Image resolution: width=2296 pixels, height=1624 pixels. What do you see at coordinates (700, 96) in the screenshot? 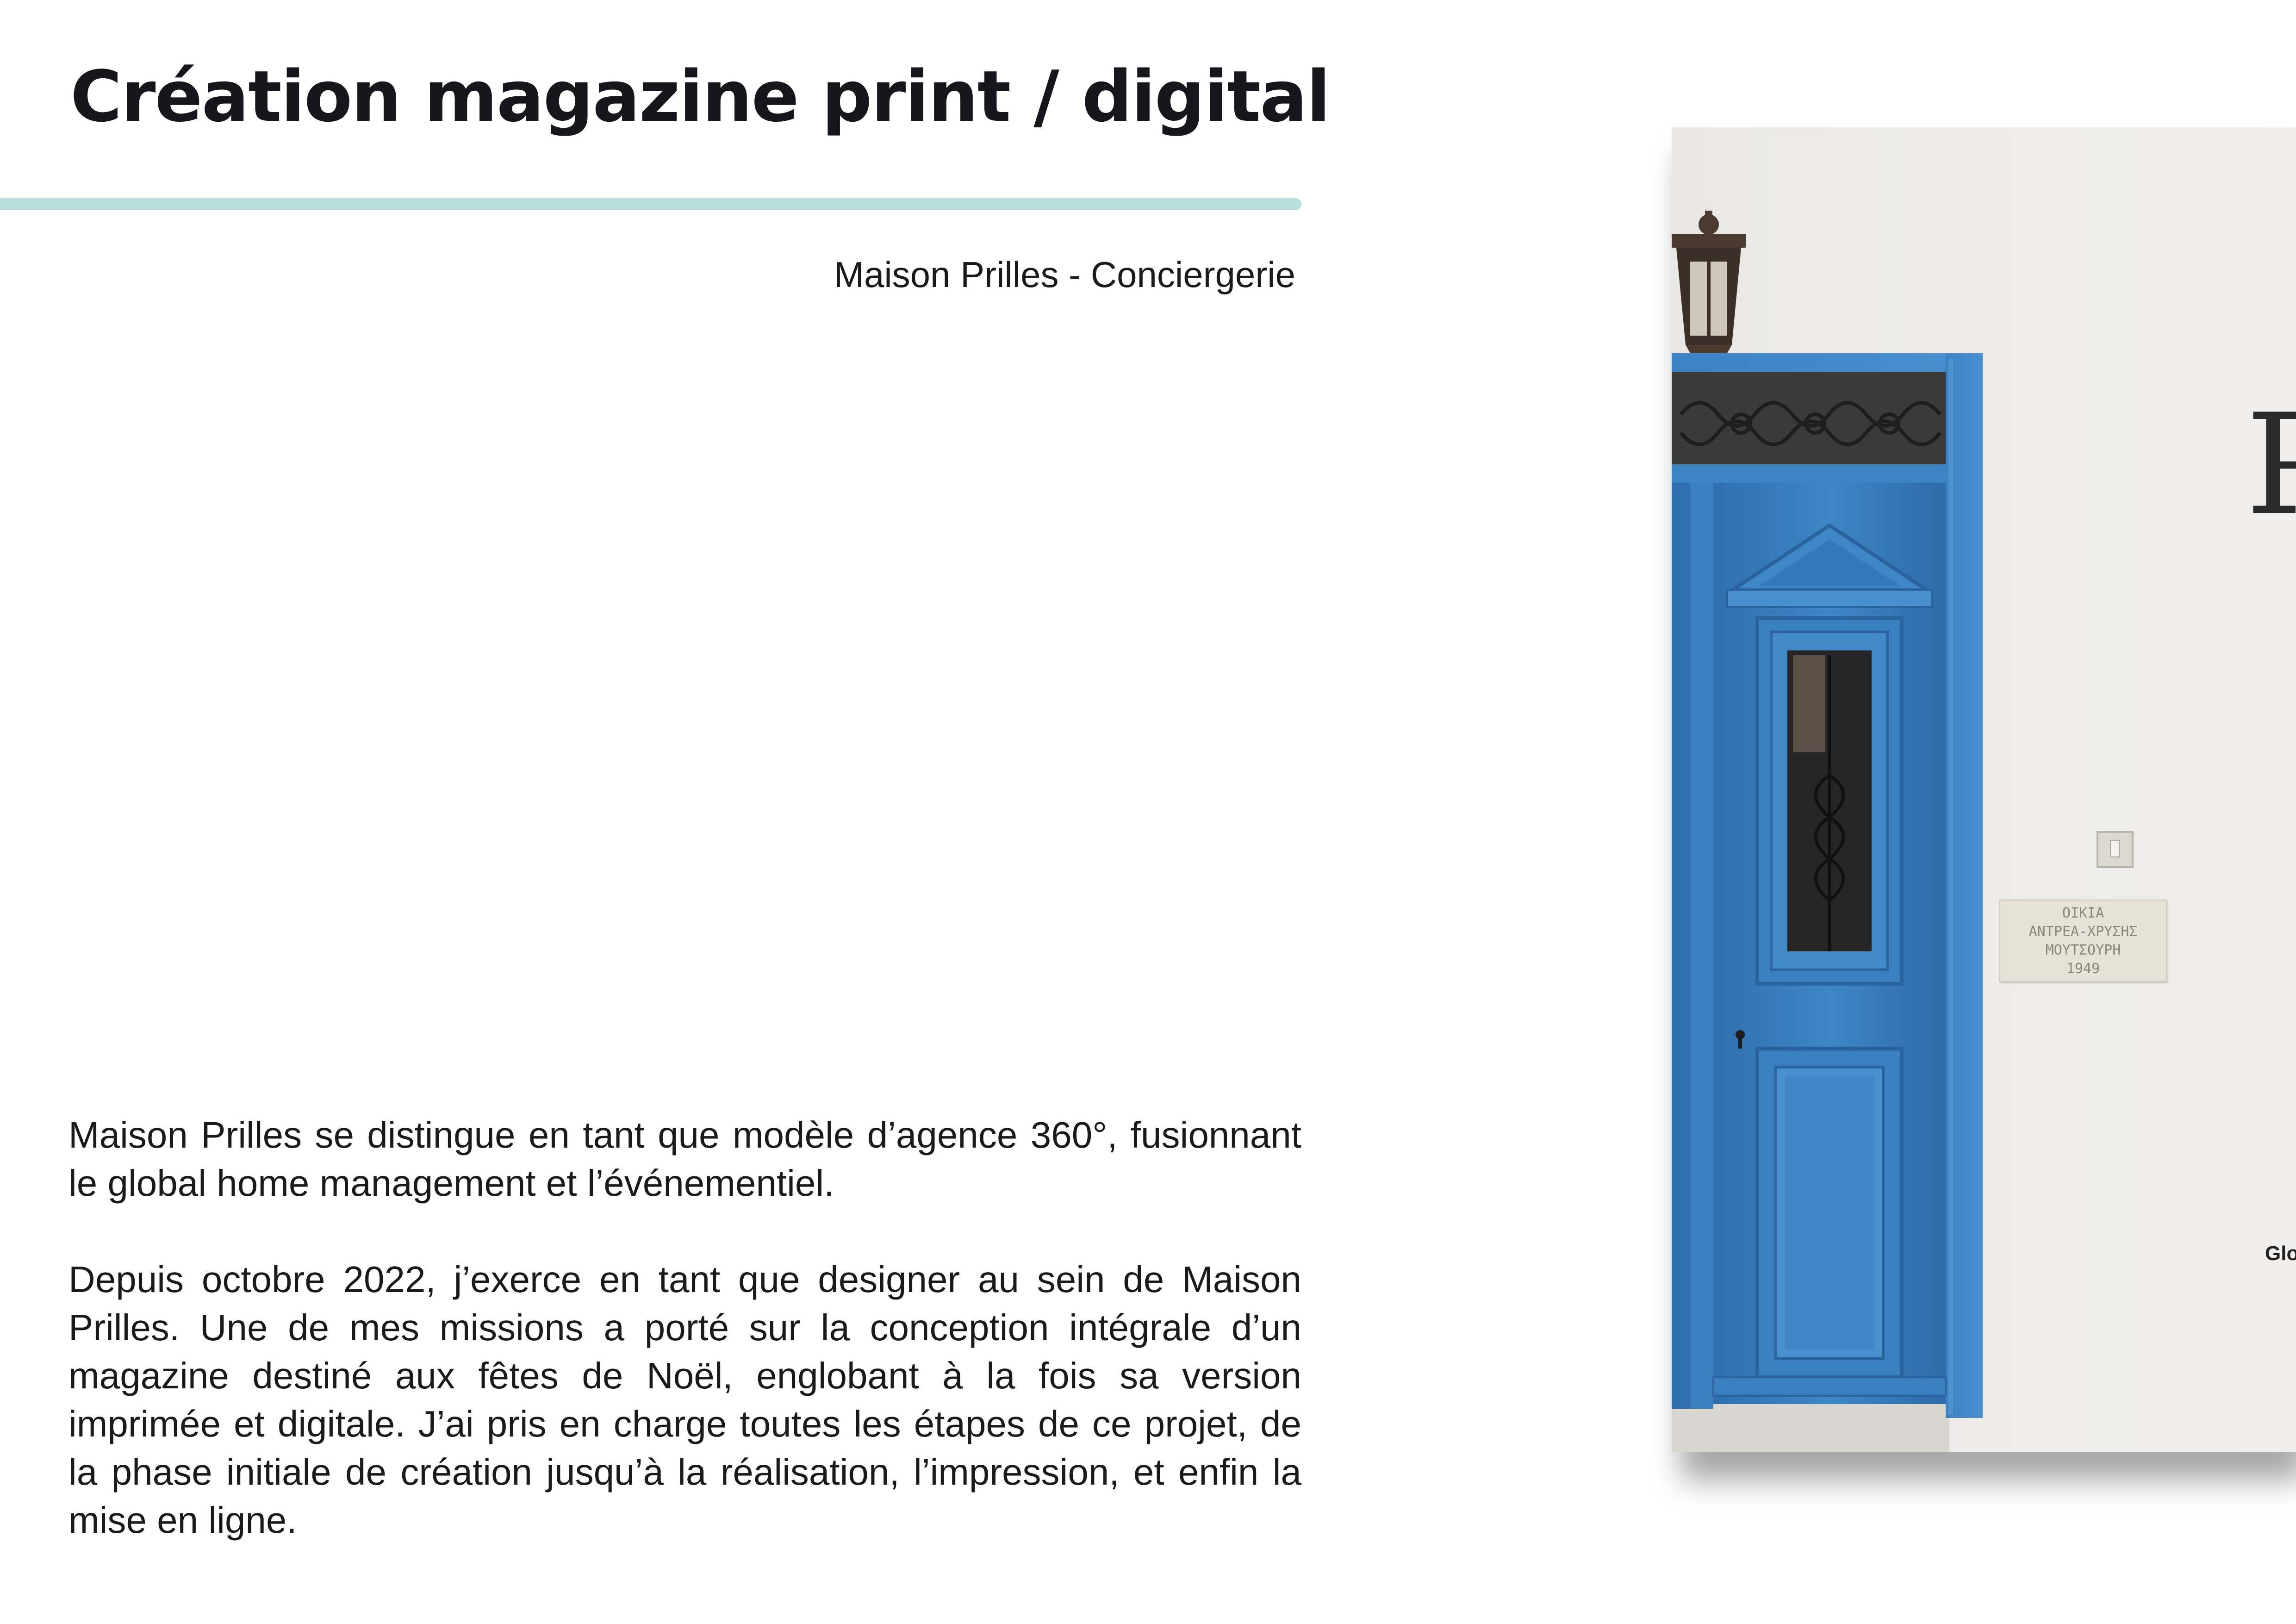
I see `page-title: Création magazine print / digital` at bounding box center [700, 96].